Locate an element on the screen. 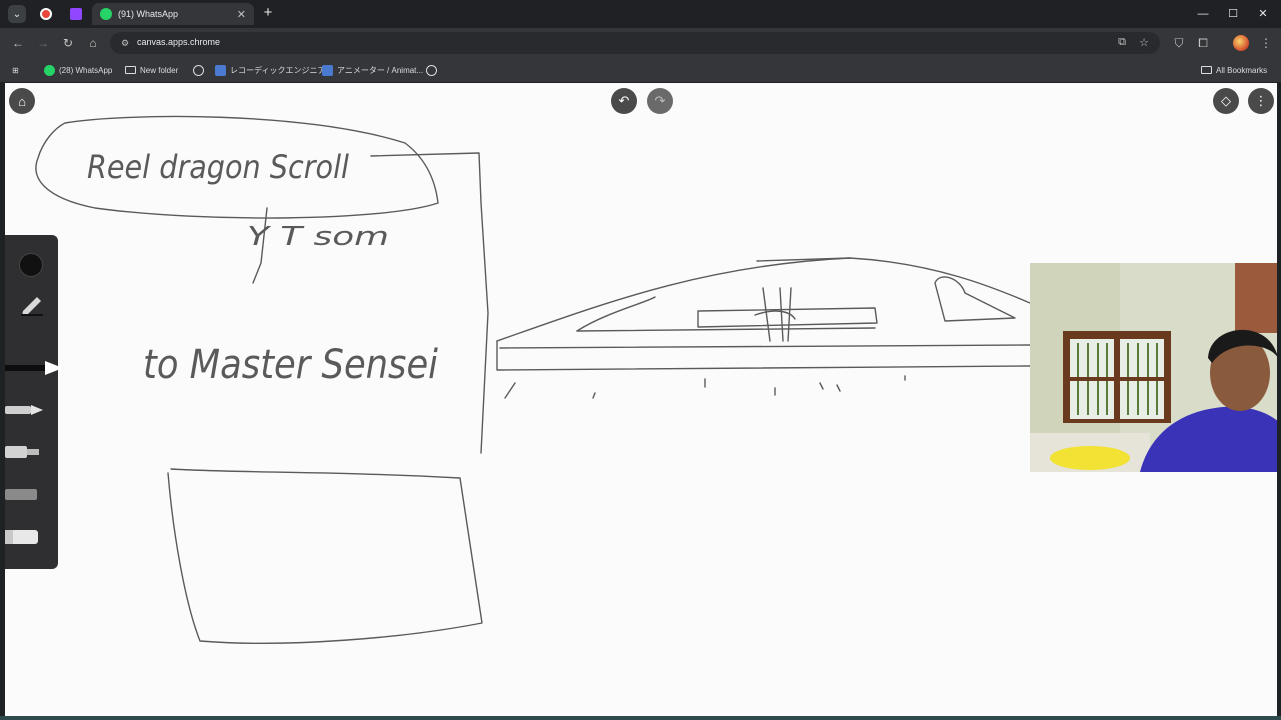 The image size is (1281, 720). redo-icon: ↷ is located at coordinates (660, 100).